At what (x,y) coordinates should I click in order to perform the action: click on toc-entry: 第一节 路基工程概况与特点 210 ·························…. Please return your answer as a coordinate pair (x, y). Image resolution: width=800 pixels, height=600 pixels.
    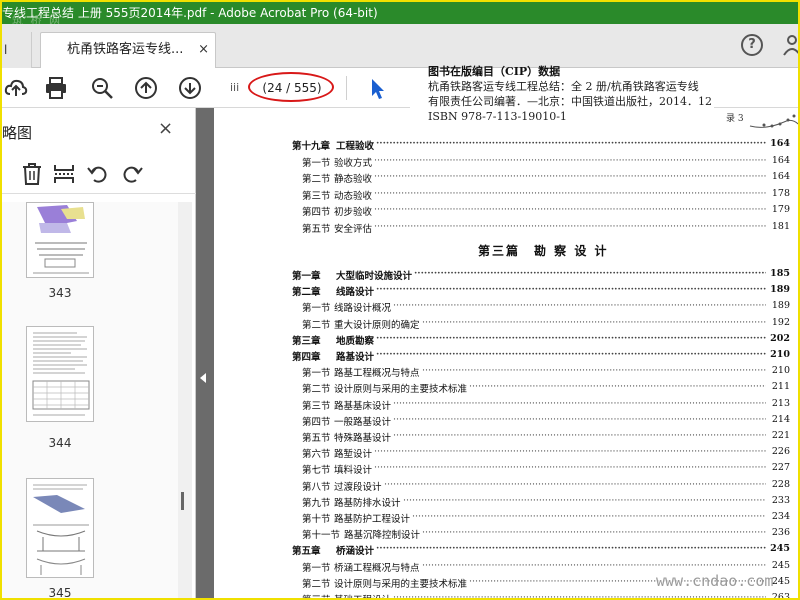
    Looking at the image, I should click on (541, 372).